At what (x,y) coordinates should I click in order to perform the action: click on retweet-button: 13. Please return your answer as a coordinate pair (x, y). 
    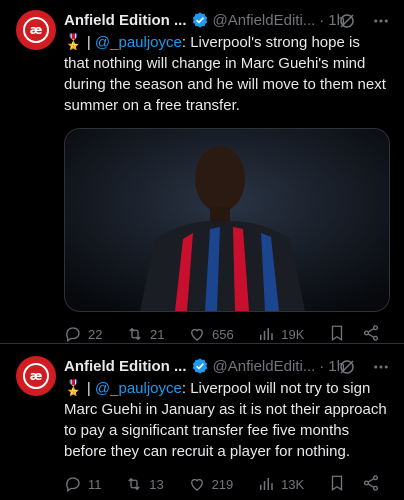
    Looking at the image, I should click on (144, 484).